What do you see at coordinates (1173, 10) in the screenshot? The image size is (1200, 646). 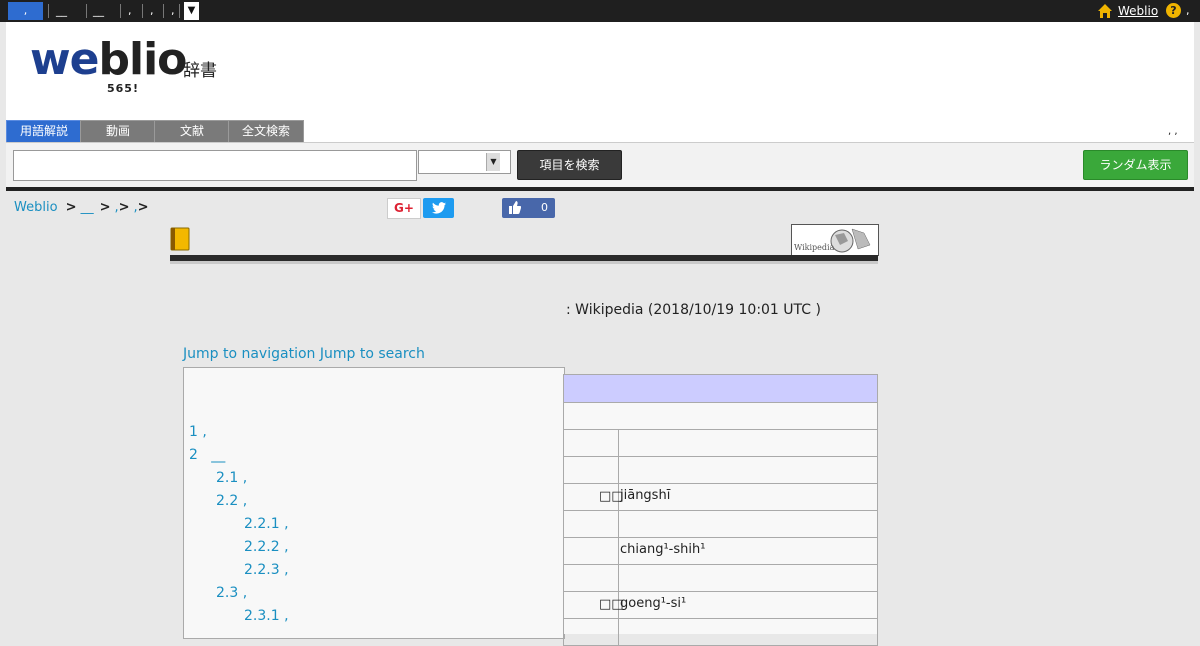 I see `help-icon: ?` at bounding box center [1173, 10].